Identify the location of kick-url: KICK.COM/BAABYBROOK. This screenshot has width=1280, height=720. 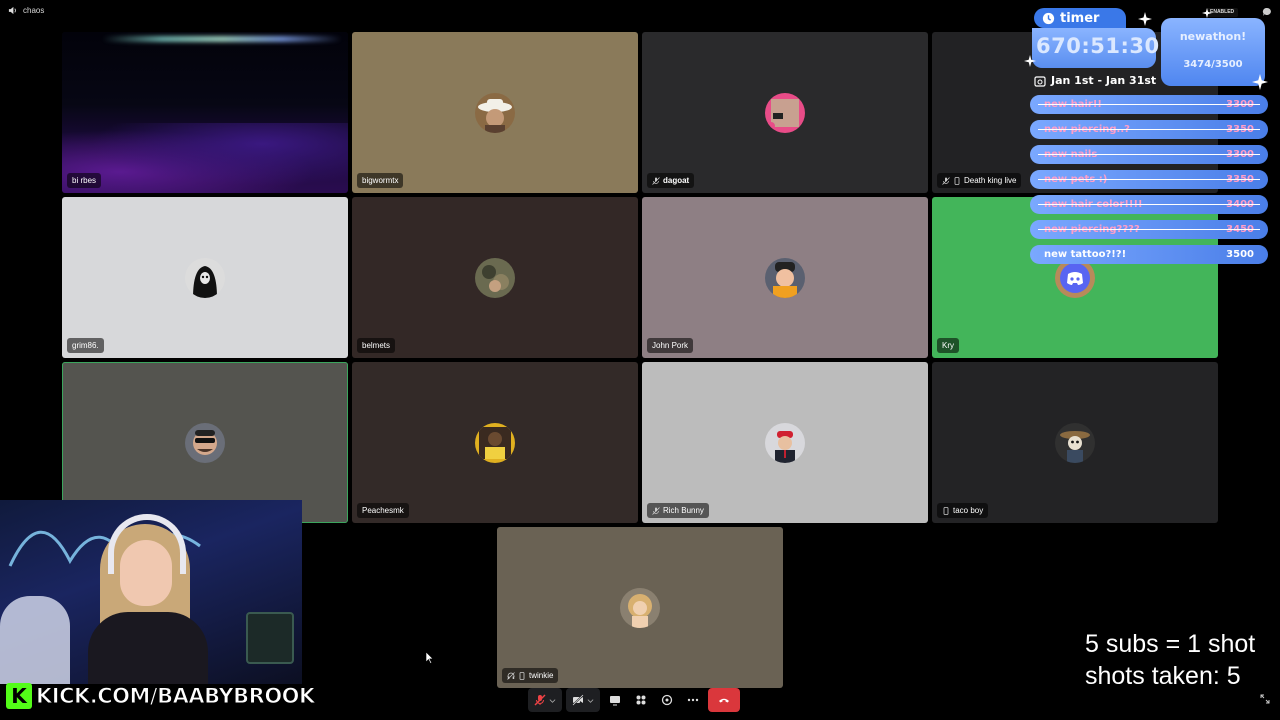
(176, 696).